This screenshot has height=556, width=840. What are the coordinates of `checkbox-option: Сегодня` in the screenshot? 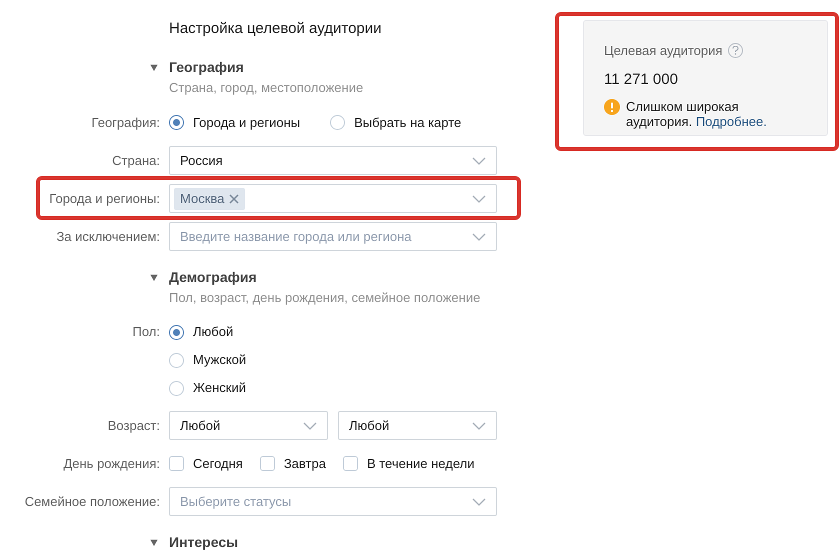 It's located at (206, 464).